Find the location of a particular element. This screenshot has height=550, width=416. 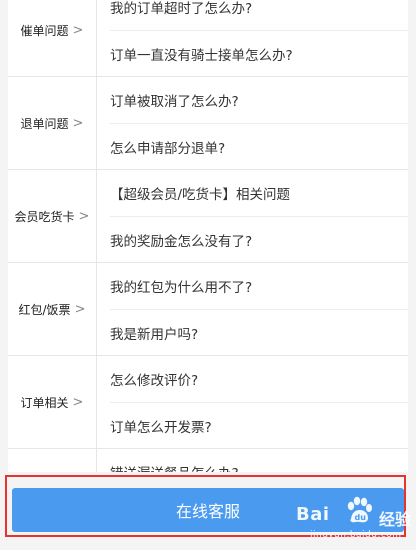

baidu-jingyan-watermark: Bai du 经验 jingyan.baidu.com is located at coordinates (354, 518).